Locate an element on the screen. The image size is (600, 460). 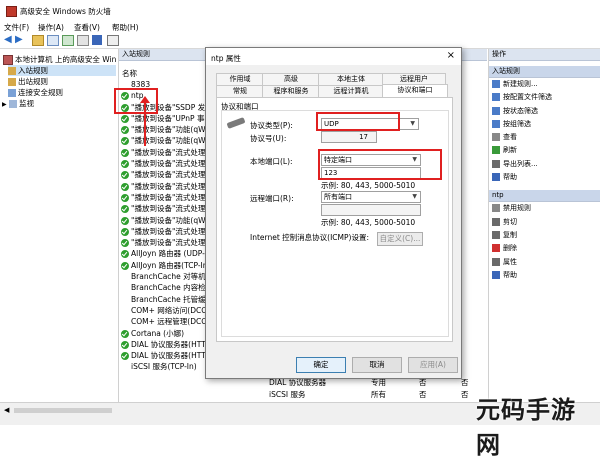
folder-up-icon is located at coordinates (38, 40).